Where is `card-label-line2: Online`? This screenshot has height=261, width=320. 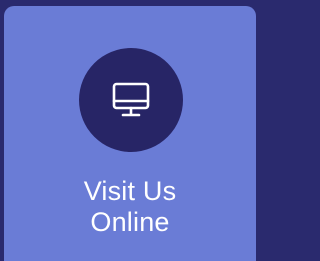
card-label-line2: Online is located at coordinates (130, 222).